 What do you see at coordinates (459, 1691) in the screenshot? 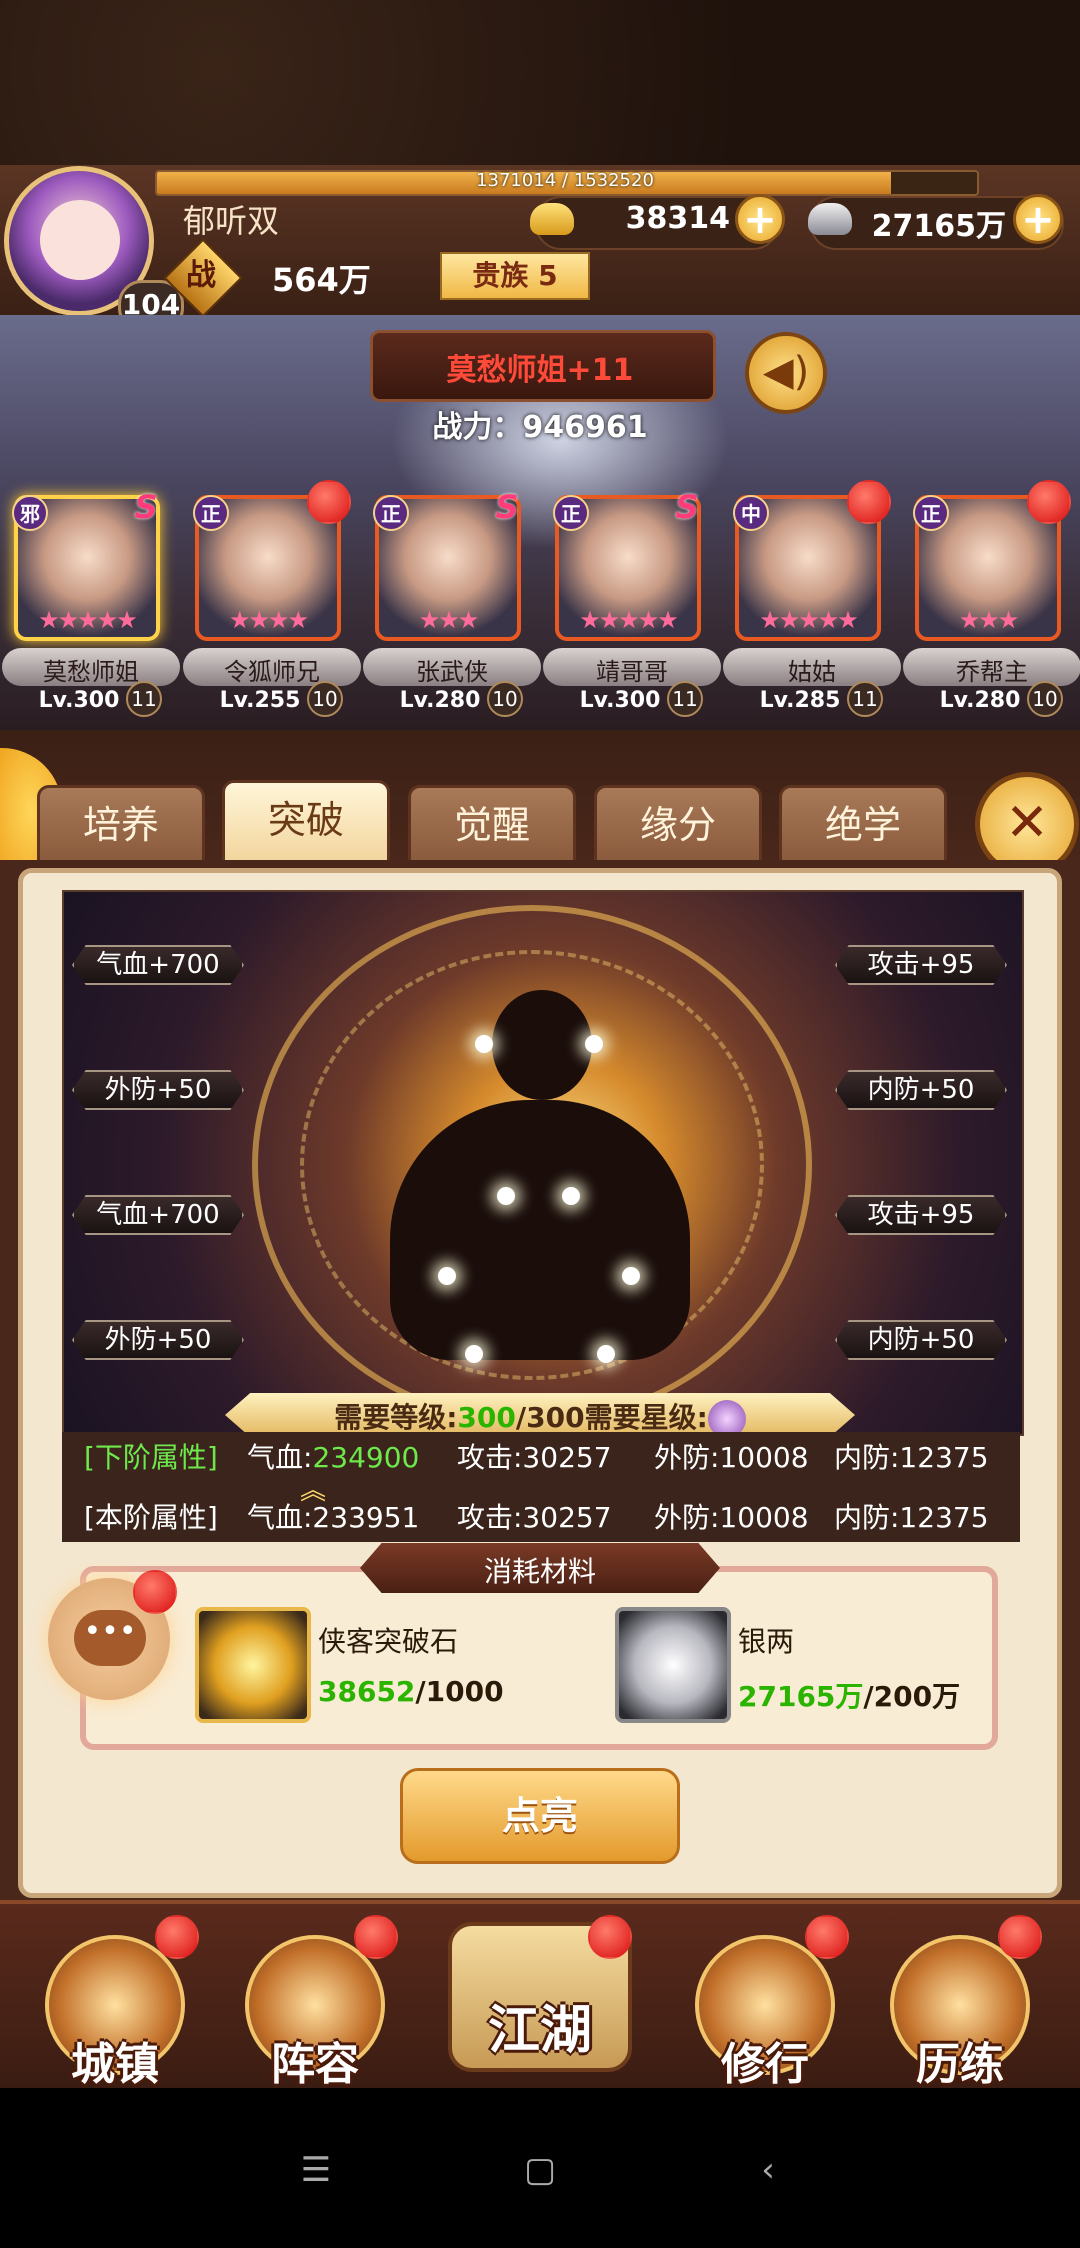
I see `material-need: /1000` at bounding box center [459, 1691].